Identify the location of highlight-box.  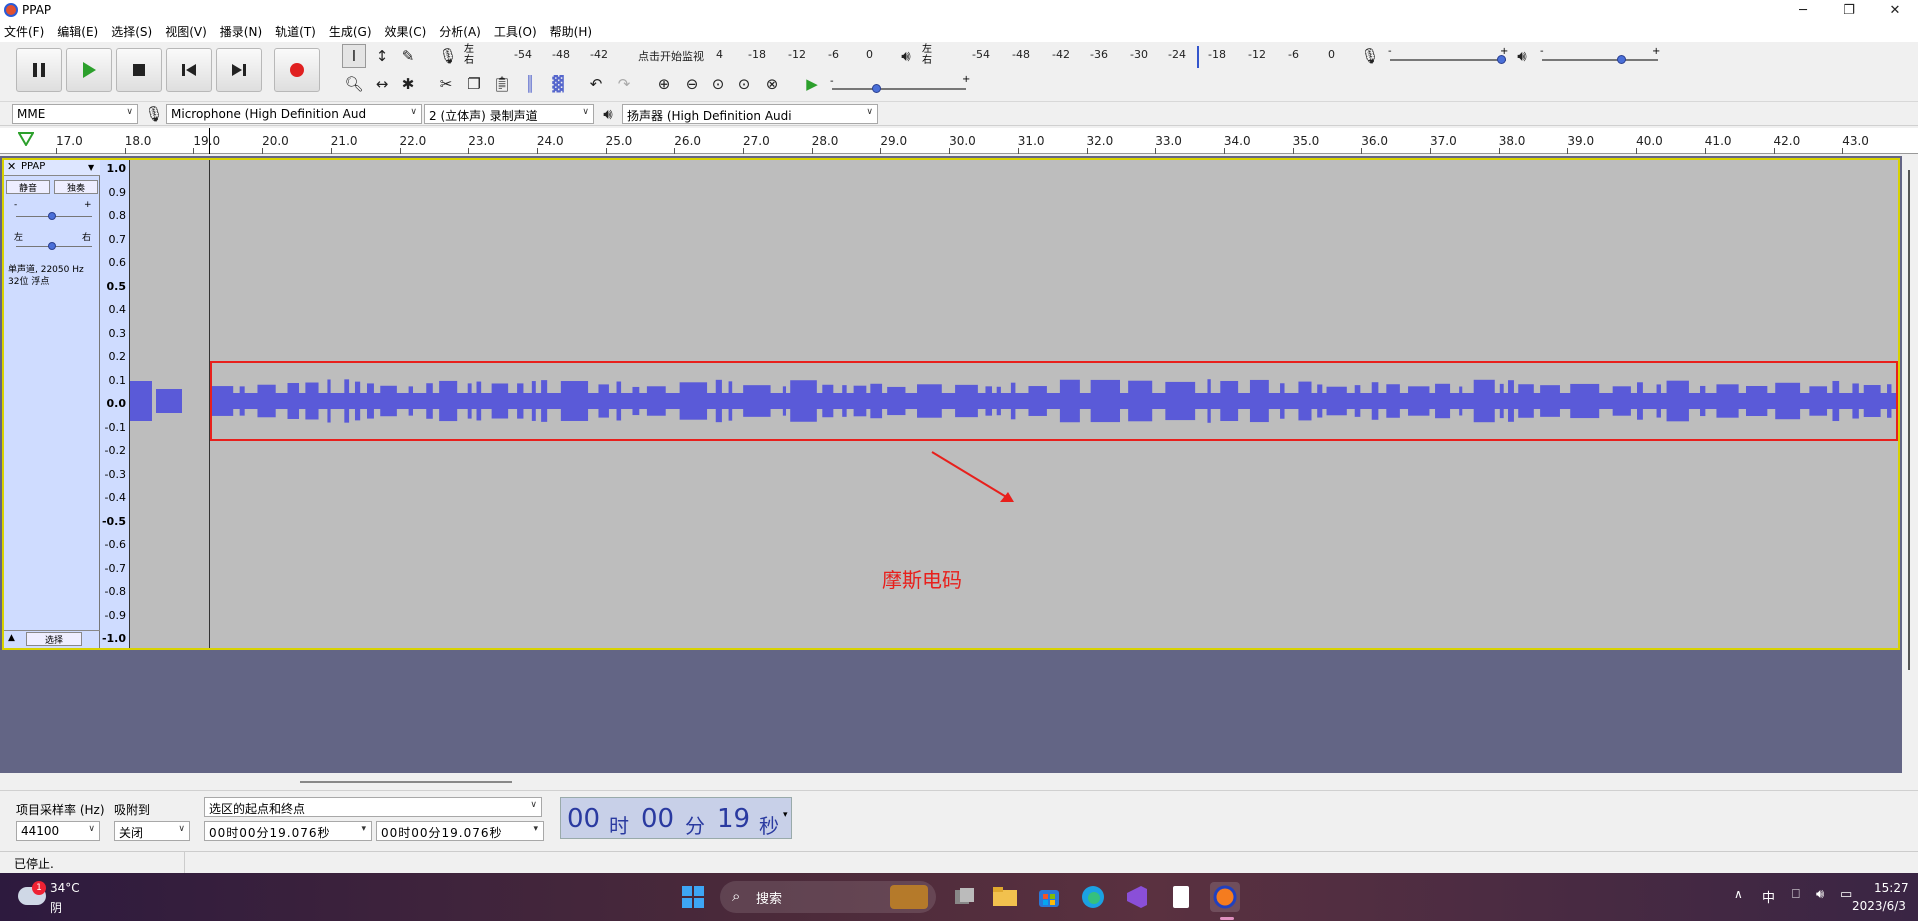
(1054, 401).